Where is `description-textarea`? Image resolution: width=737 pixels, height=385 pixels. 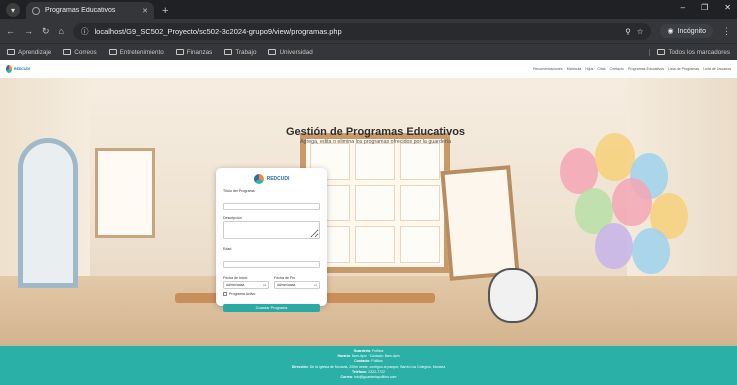
description-textarea is located at coordinates (271, 230).